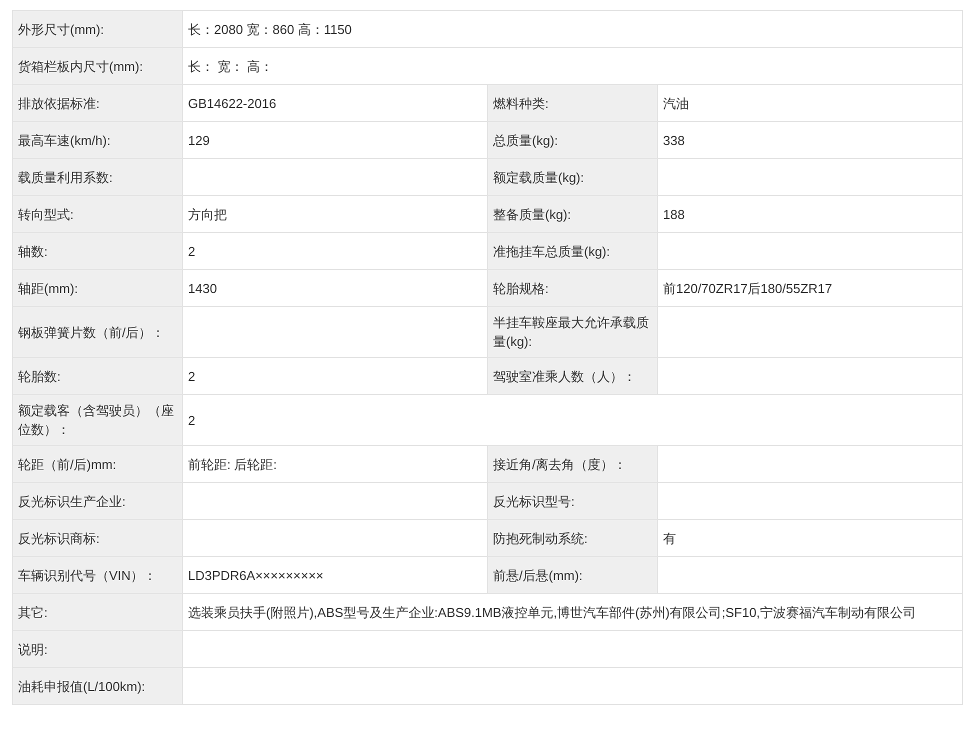 Image resolution: width=973 pixels, height=751 pixels. Describe the element at coordinates (97, 501) in the screenshot. I see `field-label: 反光标识生产企业:` at that location.